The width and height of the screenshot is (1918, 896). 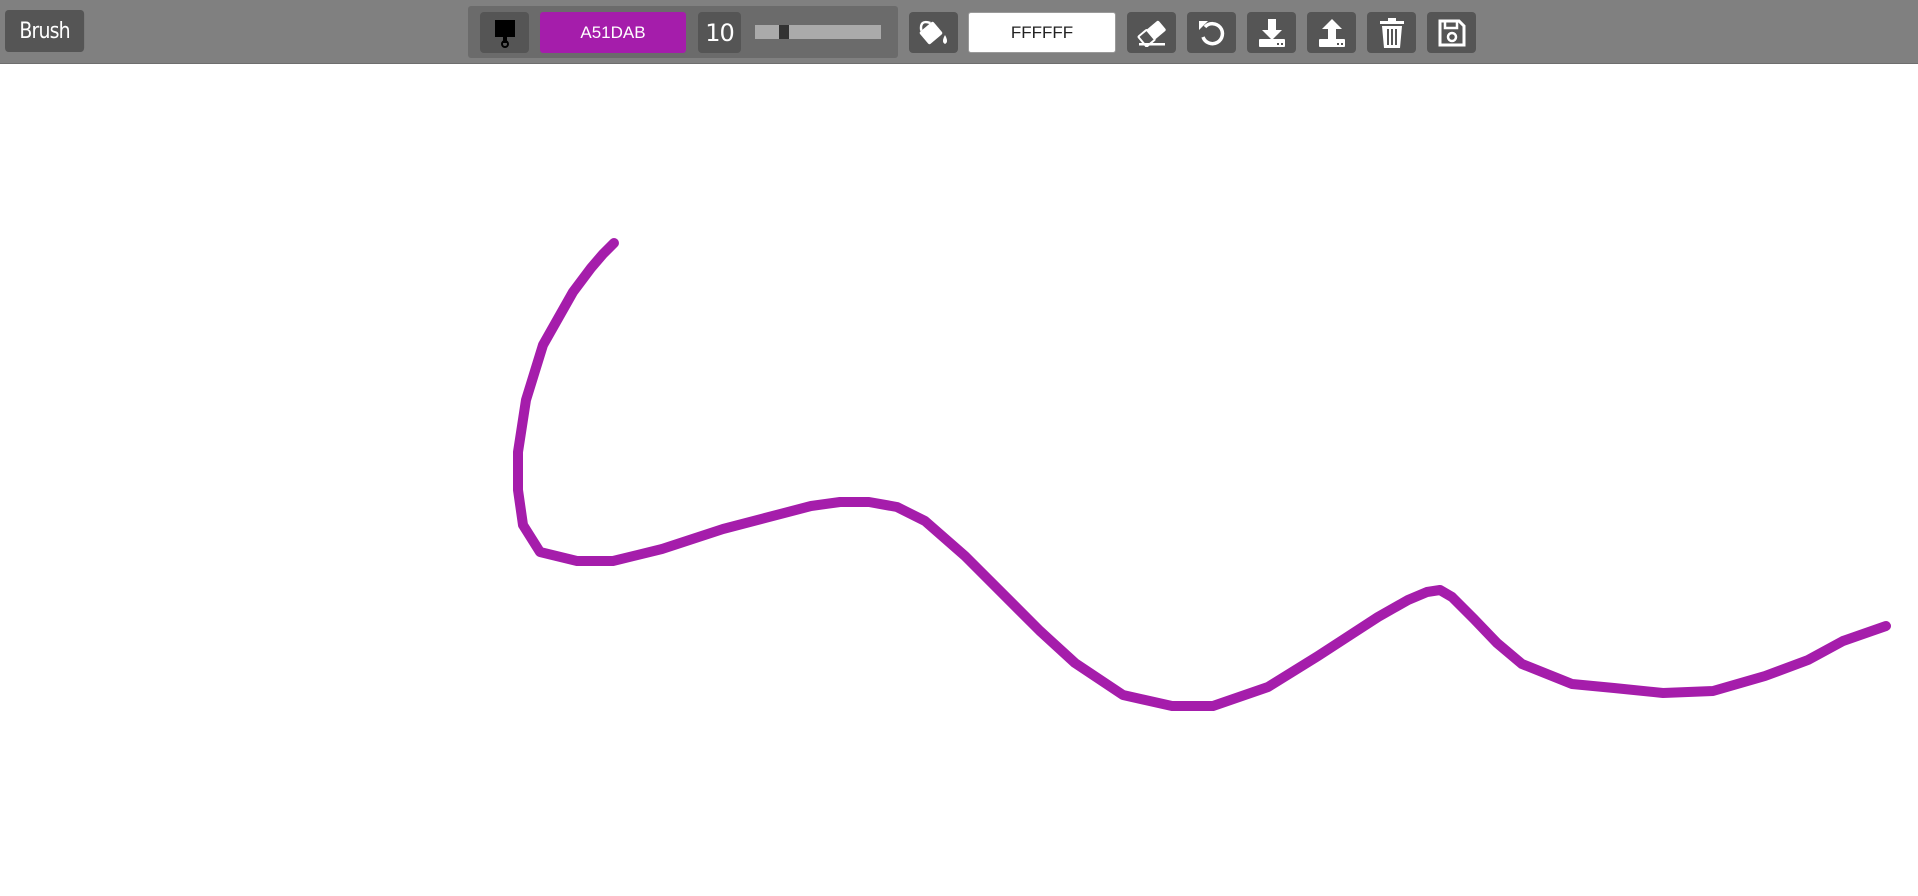 I want to click on clear-canvas-button, so click(x=1391, y=32).